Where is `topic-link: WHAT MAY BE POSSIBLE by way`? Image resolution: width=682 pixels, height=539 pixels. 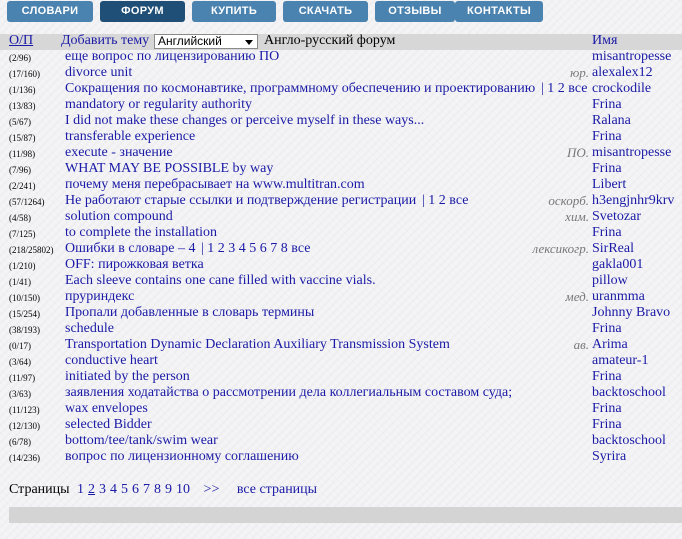
topic-link: WHAT MAY BE POSSIBLE by way is located at coordinates (169, 169).